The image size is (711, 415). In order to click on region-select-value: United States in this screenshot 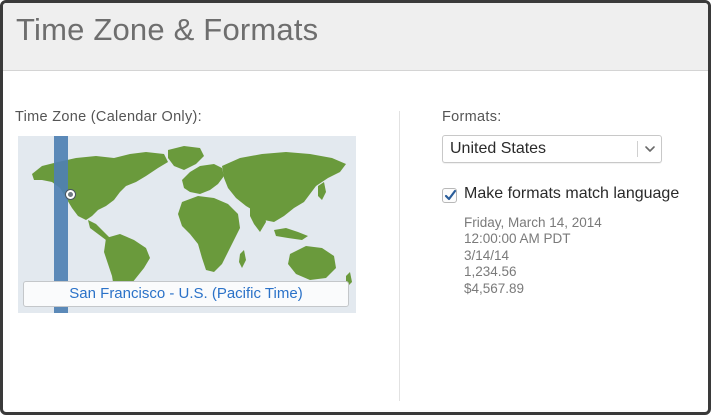, I will do `click(498, 148)`.